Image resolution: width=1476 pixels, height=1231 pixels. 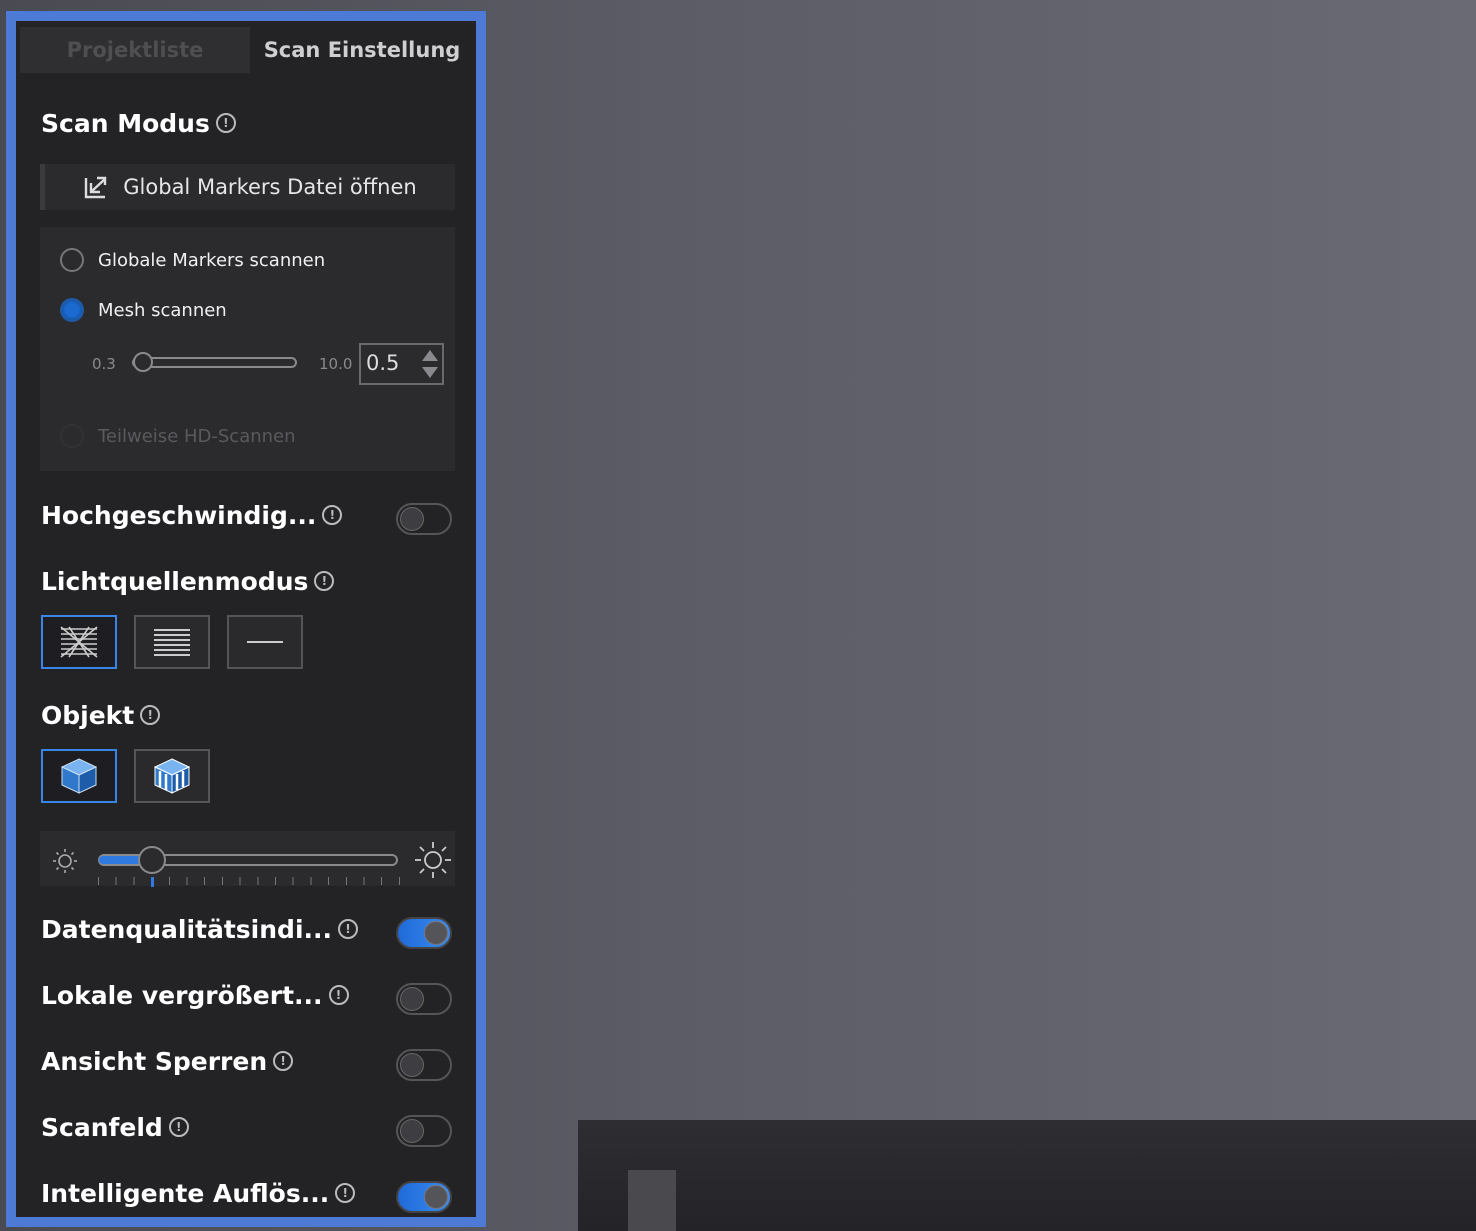 I want to click on single-line-icon, so click(x=265, y=642).